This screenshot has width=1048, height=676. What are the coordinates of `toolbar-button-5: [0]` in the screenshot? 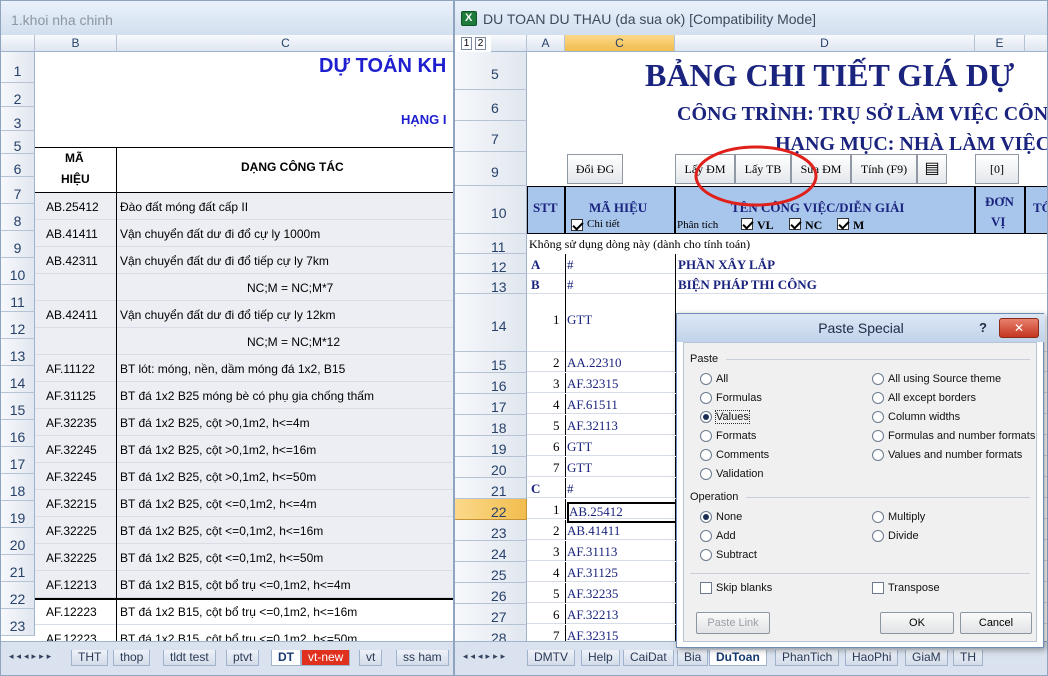 It's located at (997, 169).